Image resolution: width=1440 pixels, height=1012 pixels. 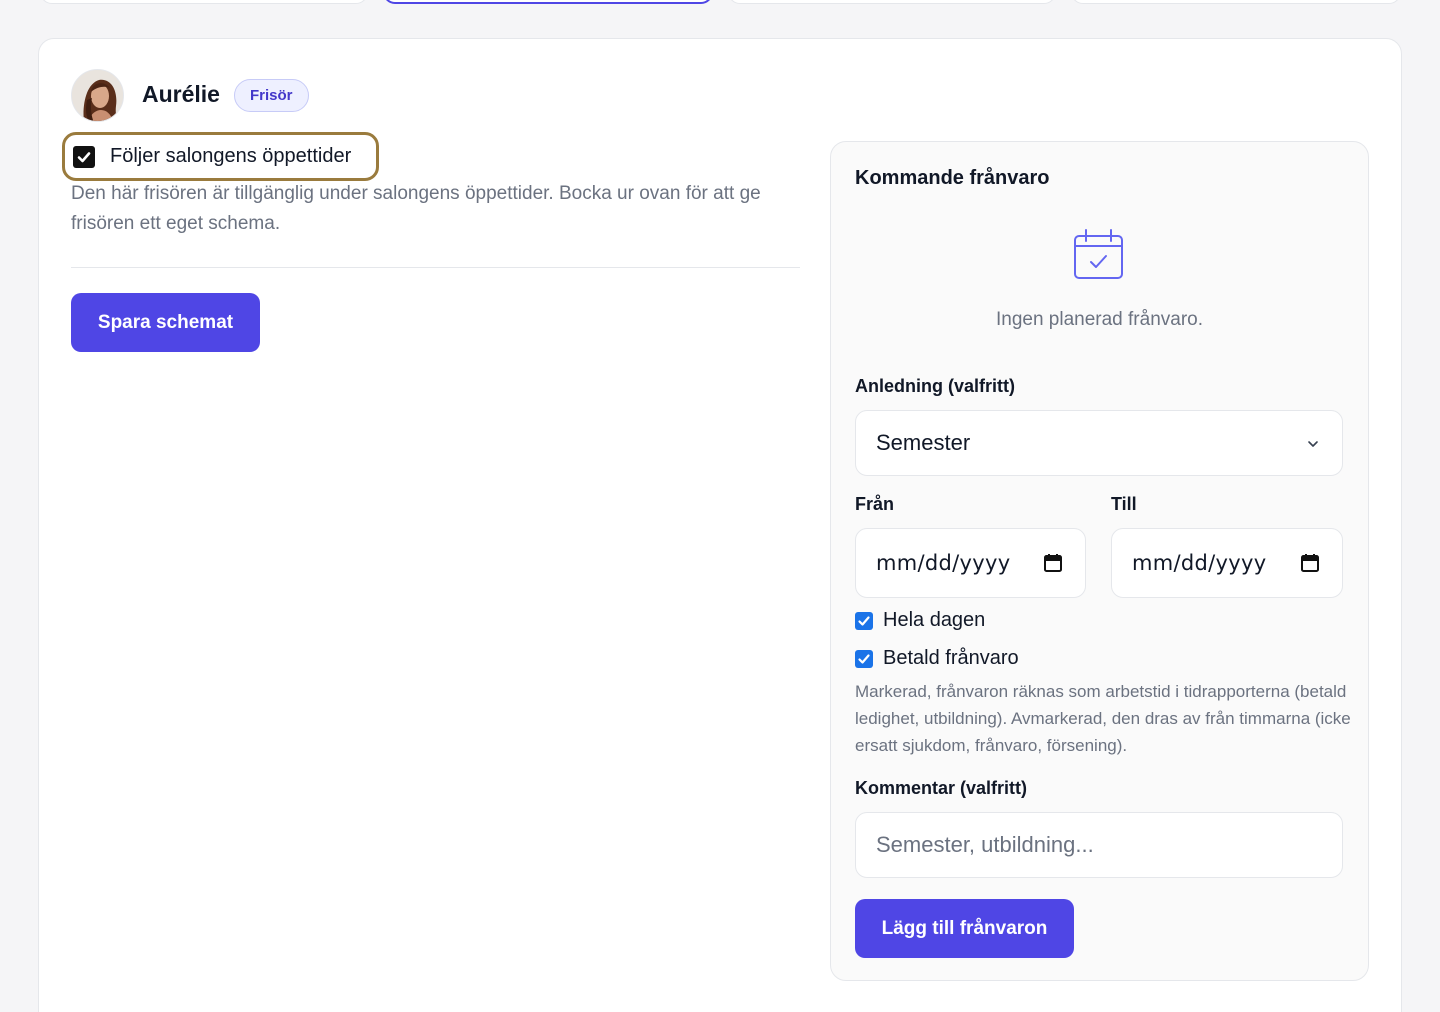 What do you see at coordinates (1098, 254) in the screenshot?
I see `calendar-check-icon` at bounding box center [1098, 254].